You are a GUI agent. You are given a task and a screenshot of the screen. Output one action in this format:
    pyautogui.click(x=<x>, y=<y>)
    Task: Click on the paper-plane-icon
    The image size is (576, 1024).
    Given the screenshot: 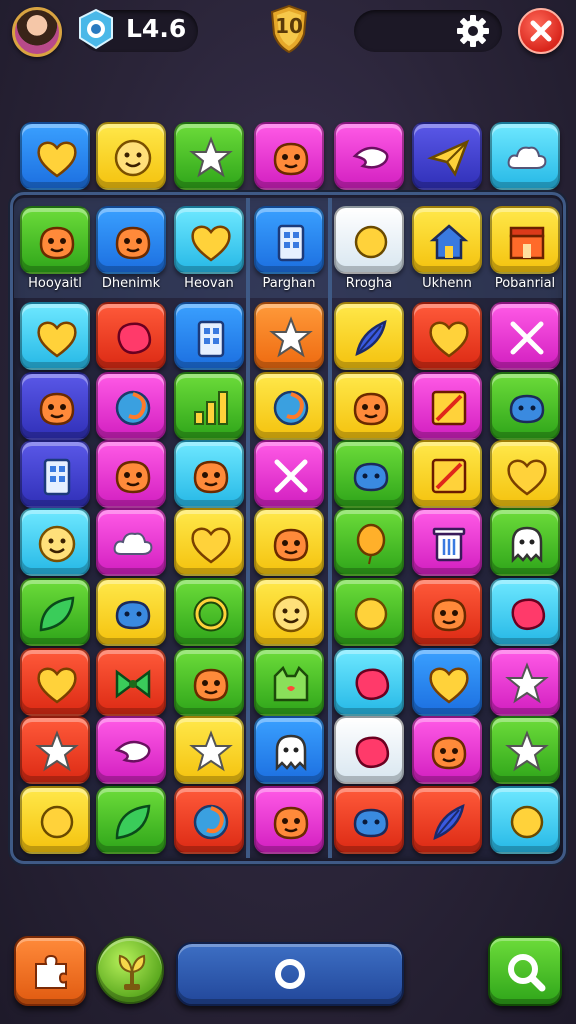 What is the action you would take?
    pyautogui.click(x=448, y=158)
    